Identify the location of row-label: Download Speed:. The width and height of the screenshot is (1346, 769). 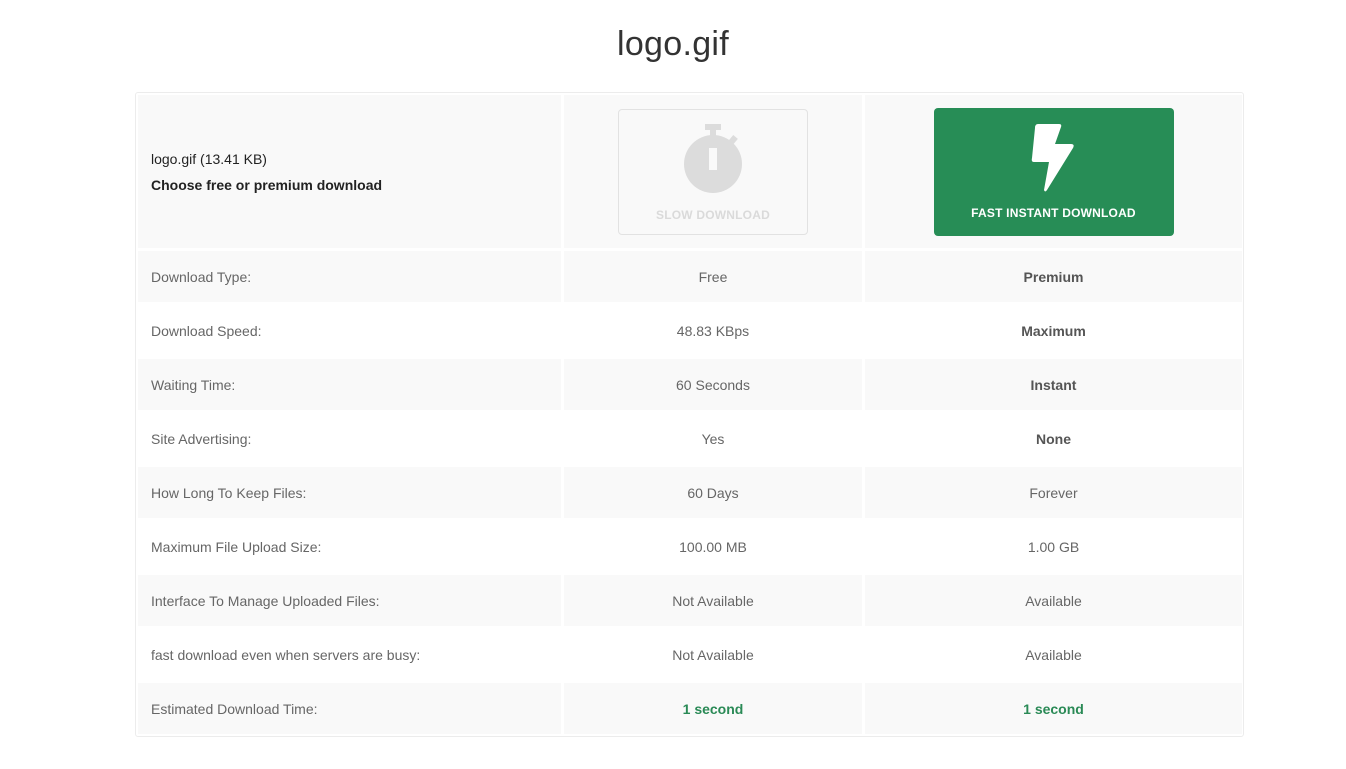
(206, 330).